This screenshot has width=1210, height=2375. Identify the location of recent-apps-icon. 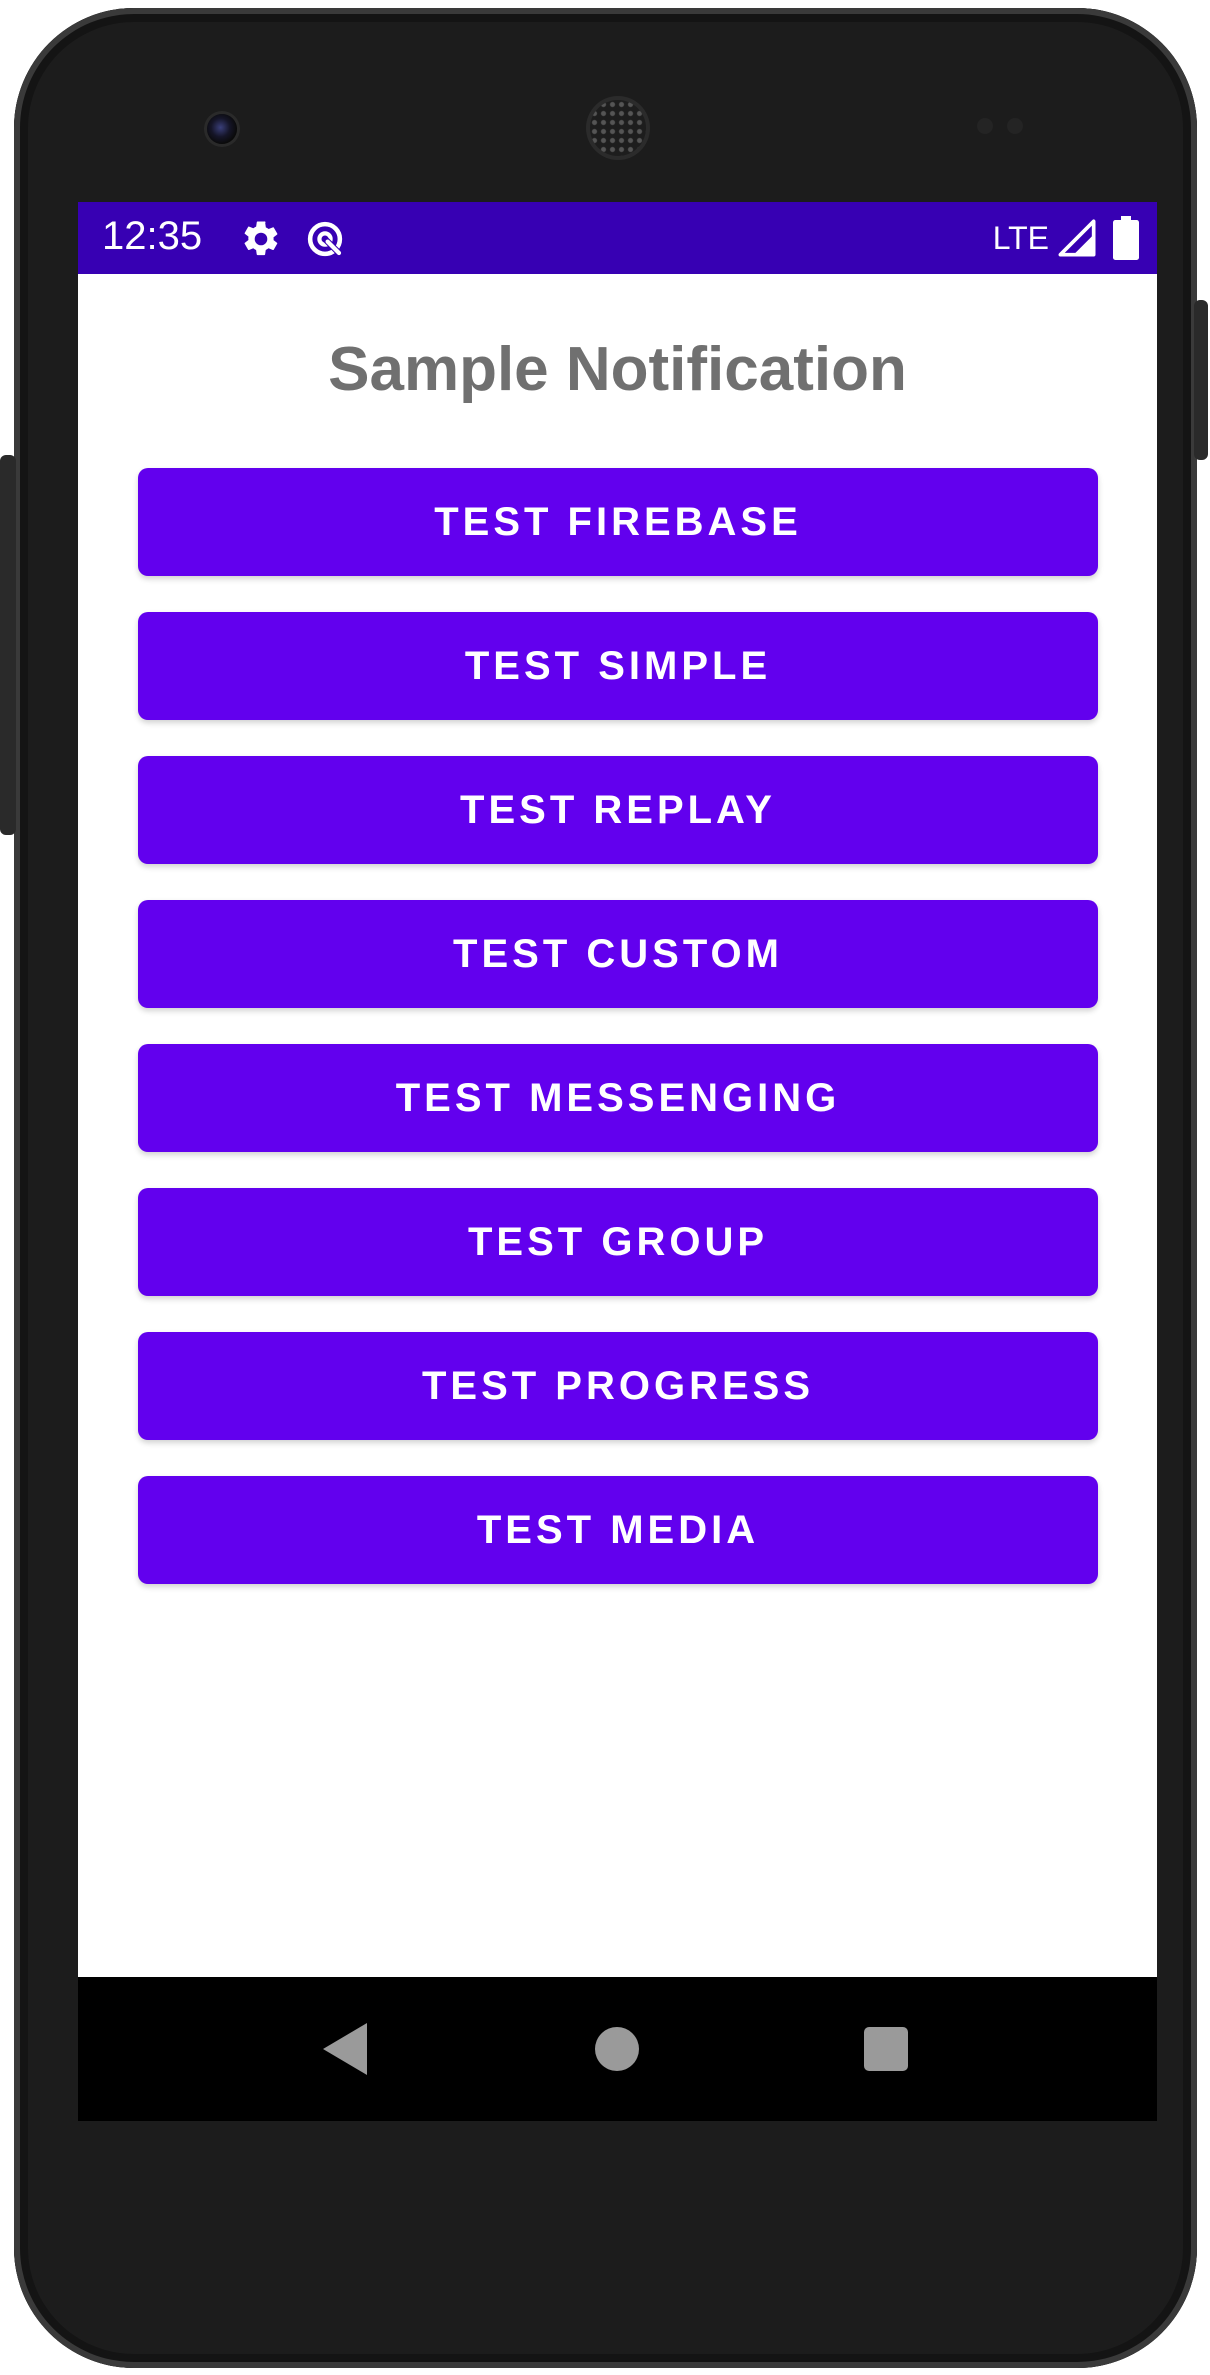
(886, 2049).